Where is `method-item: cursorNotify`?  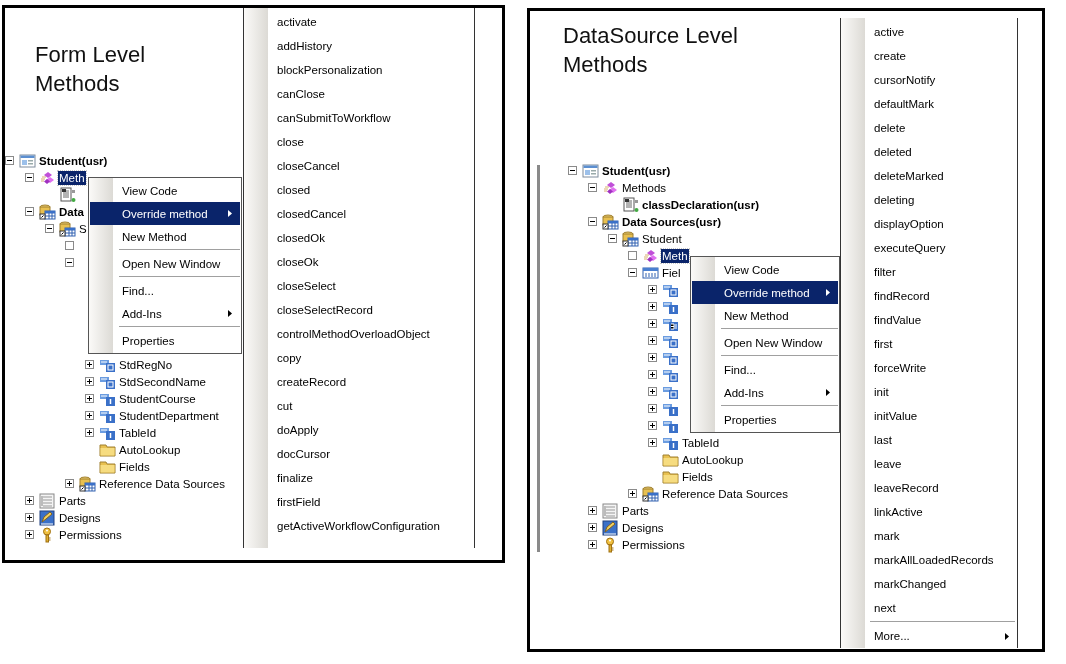 method-item: cursorNotify is located at coordinates (929, 80).